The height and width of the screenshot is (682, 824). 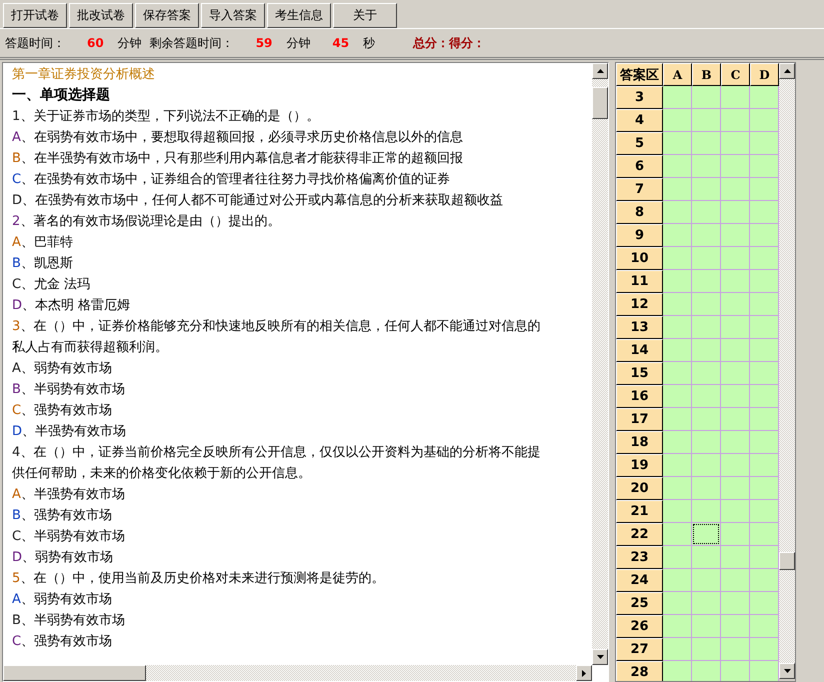 I want to click on toolbar-button: 保存答案, so click(x=167, y=15).